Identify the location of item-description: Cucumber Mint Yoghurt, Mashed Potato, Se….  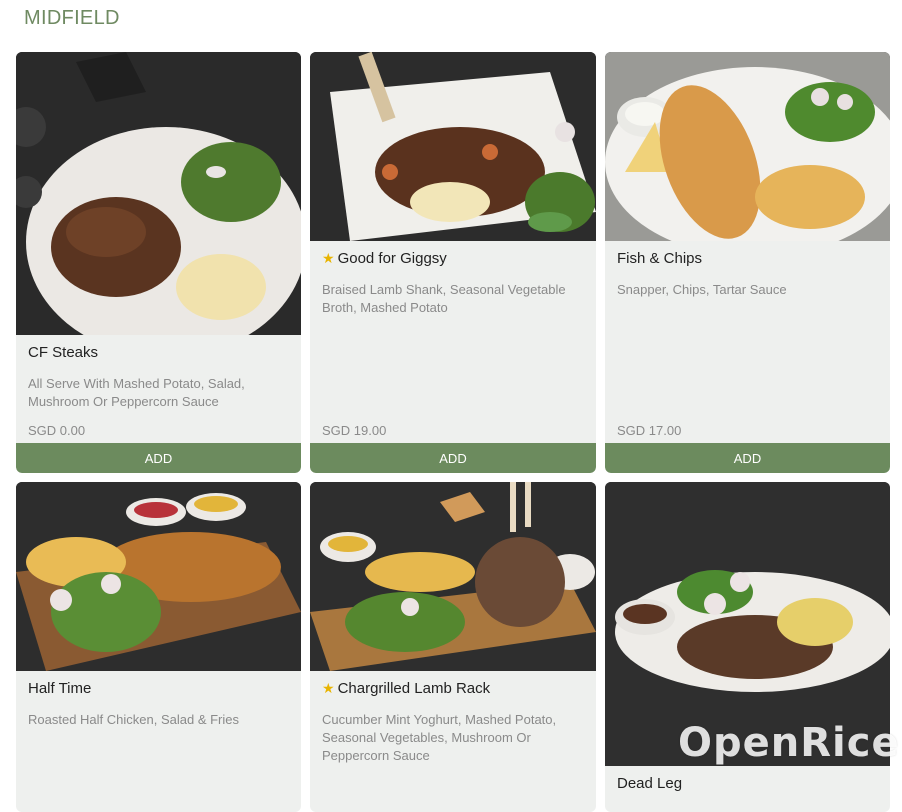
(439, 737).